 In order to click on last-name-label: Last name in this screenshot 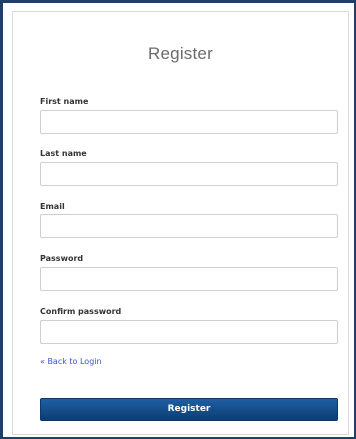, I will do `click(63, 153)`.